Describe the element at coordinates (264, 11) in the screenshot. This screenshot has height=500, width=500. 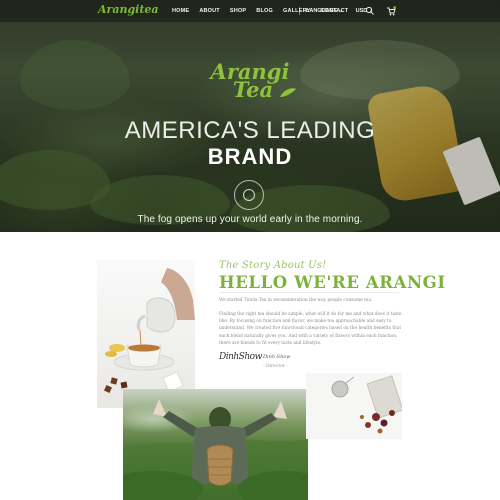
I see `nav-item-blog: BLOG` at that location.